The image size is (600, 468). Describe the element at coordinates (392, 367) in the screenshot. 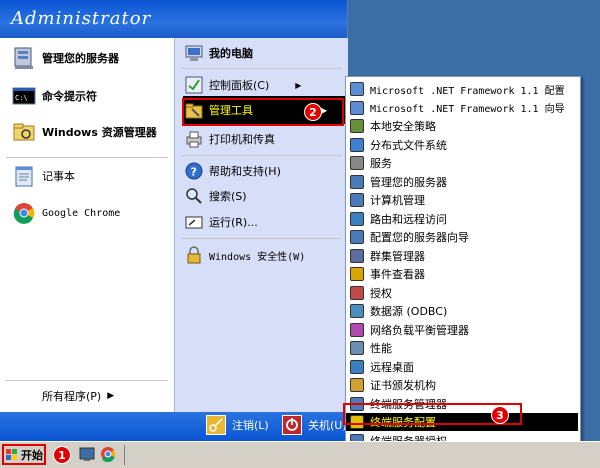

I see `submenu-item-label: 远程桌面` at that location.